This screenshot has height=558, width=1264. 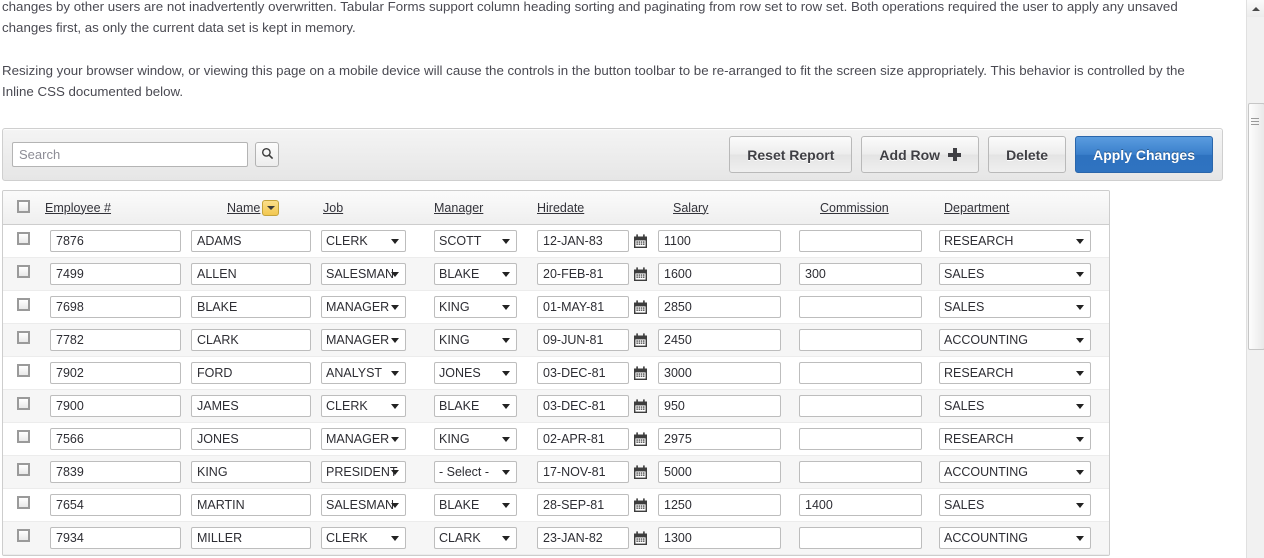 What do you see at coordinates (458, 208) in the screenshot?
I see `sort-link-manager: Manager` at bounding box center [458, 208].